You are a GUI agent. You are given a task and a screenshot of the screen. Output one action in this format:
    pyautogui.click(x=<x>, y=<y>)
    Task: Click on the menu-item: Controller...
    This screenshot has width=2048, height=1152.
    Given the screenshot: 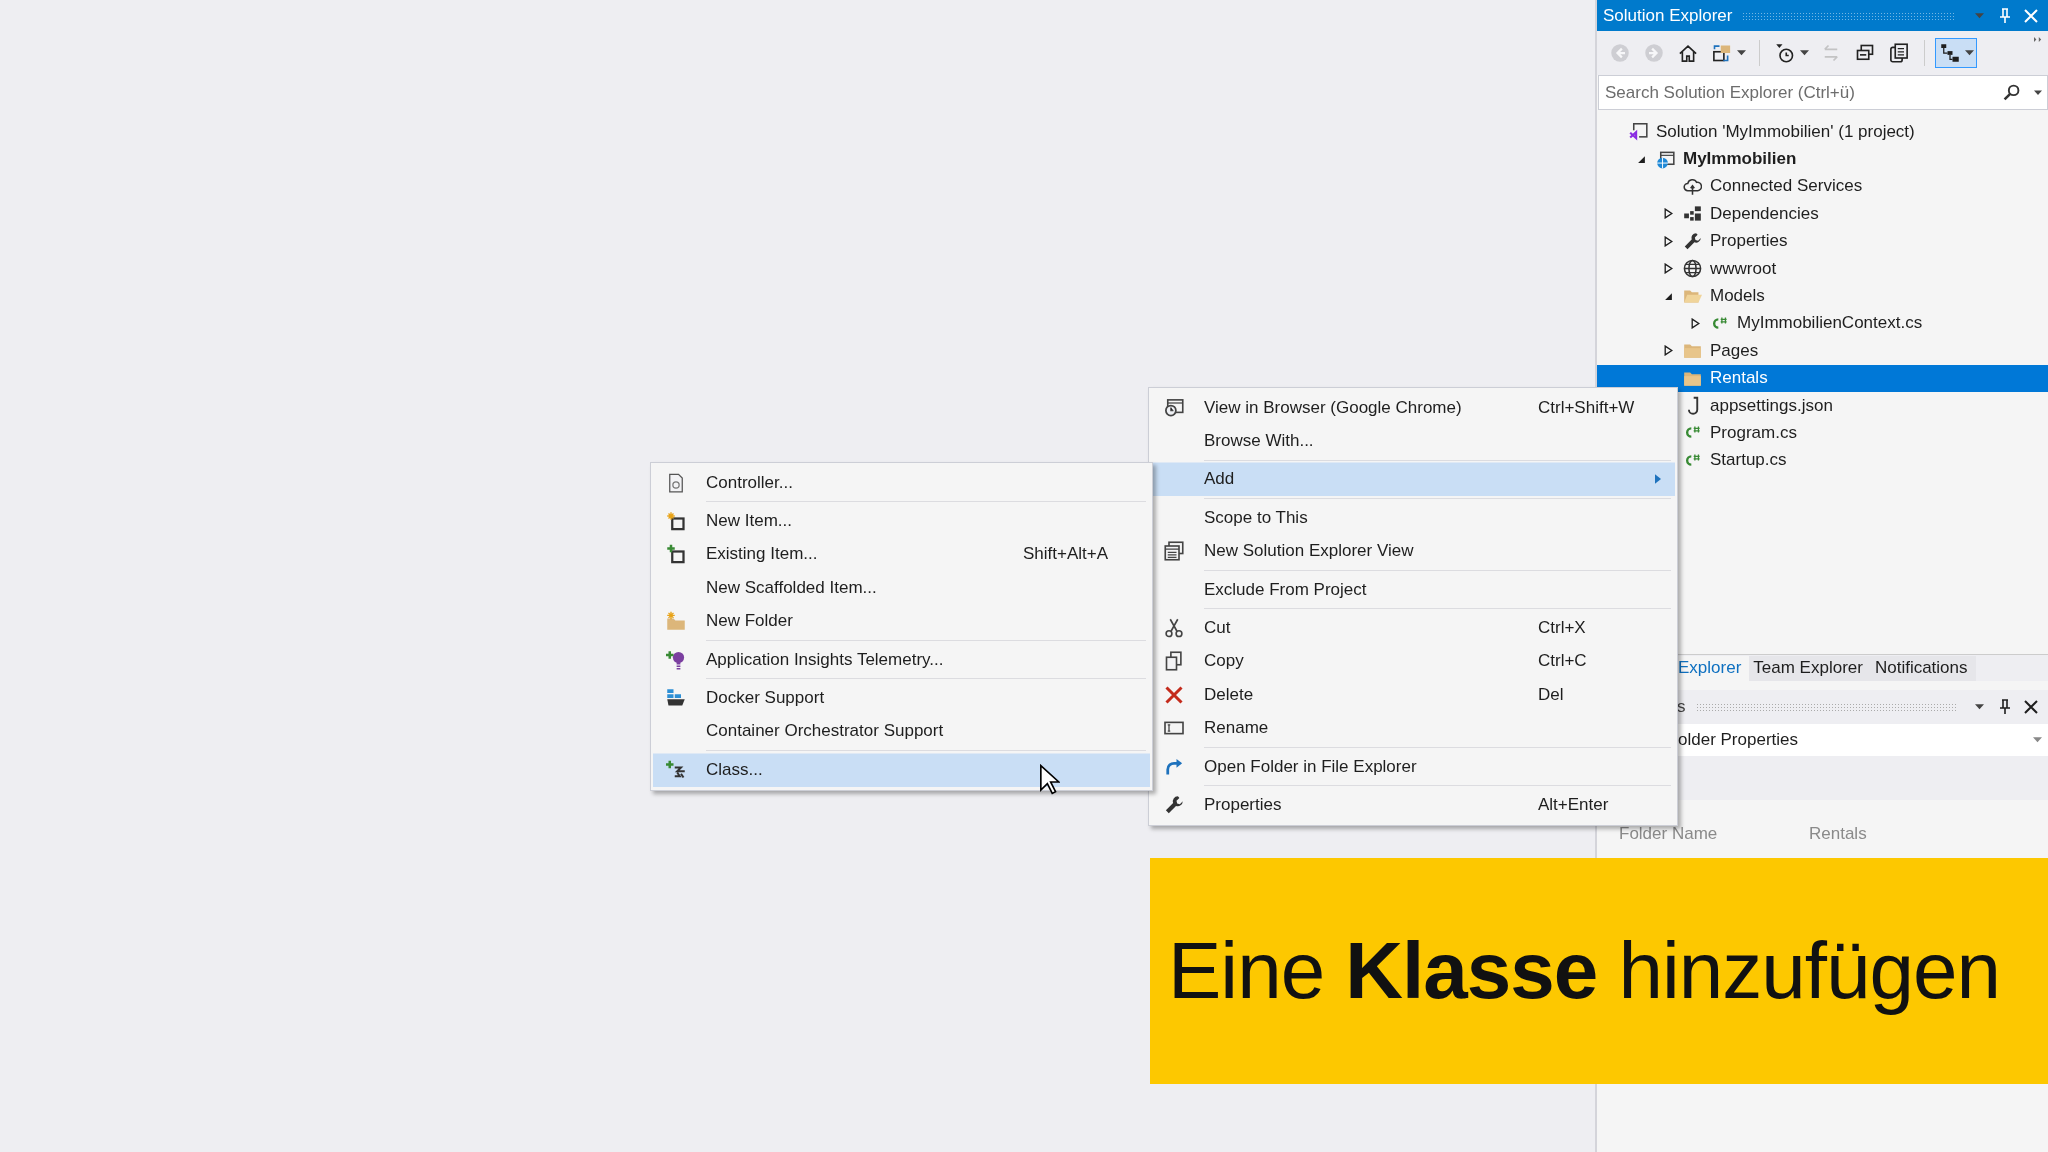 What is the action you would take?
    pyautogui.click(x=901, y=483)
    